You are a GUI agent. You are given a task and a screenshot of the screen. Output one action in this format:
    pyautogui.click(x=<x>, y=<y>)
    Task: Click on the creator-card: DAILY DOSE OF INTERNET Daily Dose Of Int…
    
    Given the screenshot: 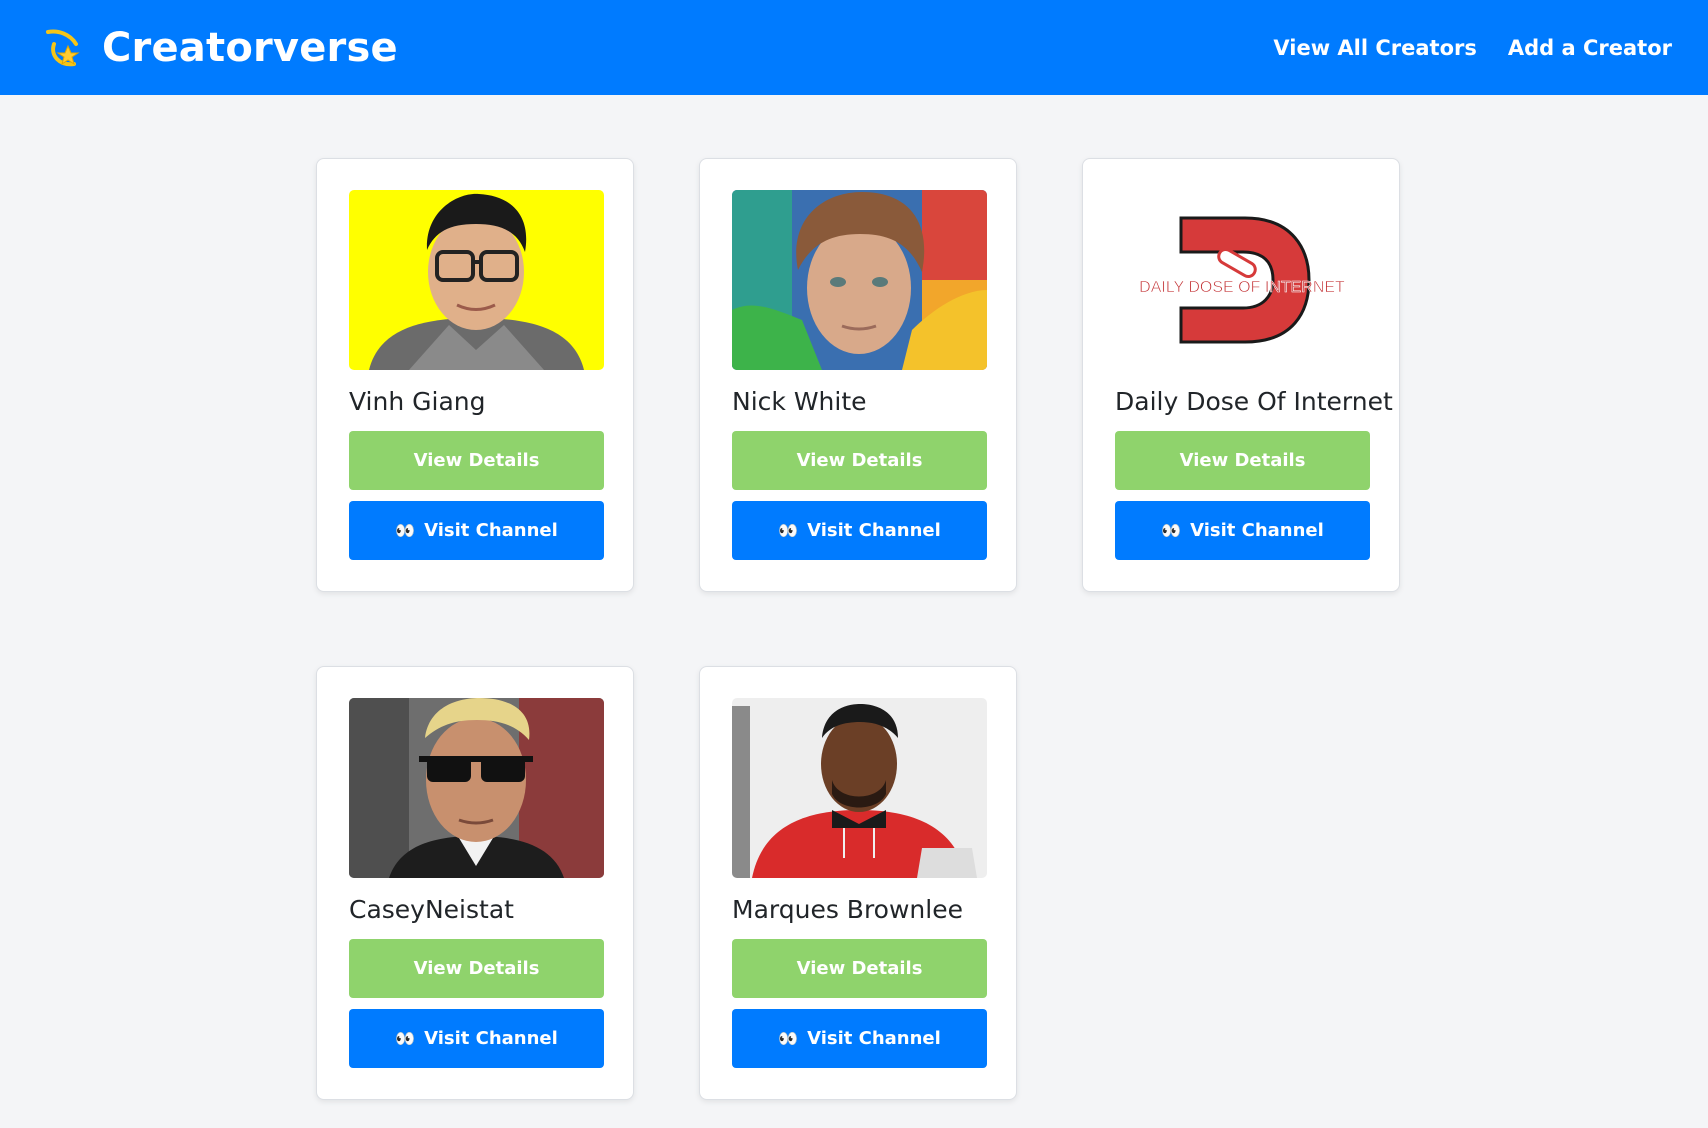 What is the action you would take?
    pyautogui.click(x=1241, y=375)
    